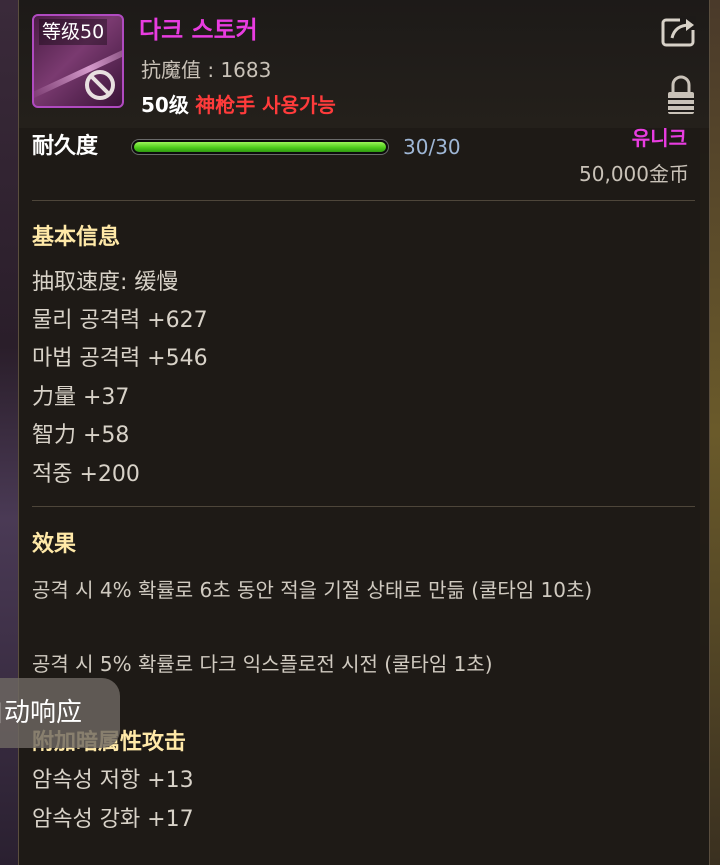  Describe the element at coordinates (681, 95) in the screenshot. I see `lock-icon` at that location.